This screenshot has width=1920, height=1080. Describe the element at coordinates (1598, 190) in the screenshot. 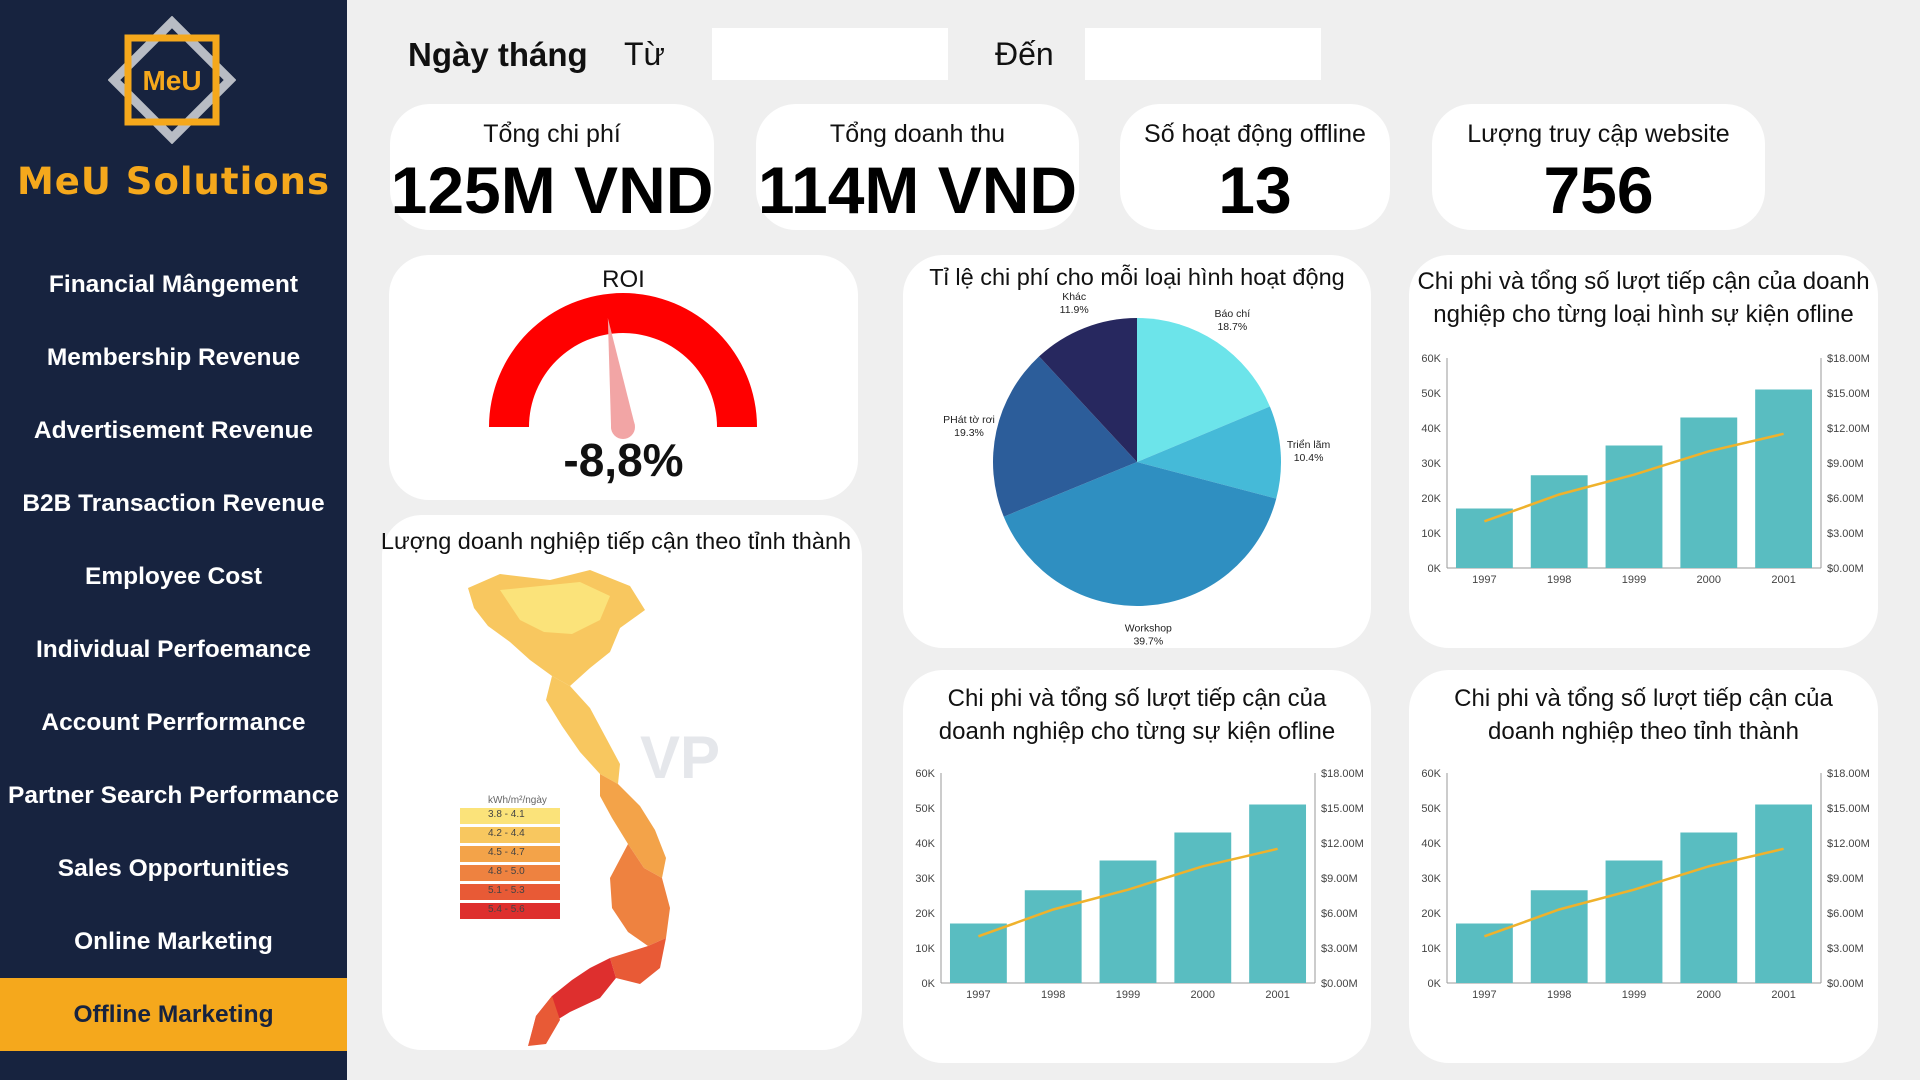

I see `kpi-value: 756` at that location.